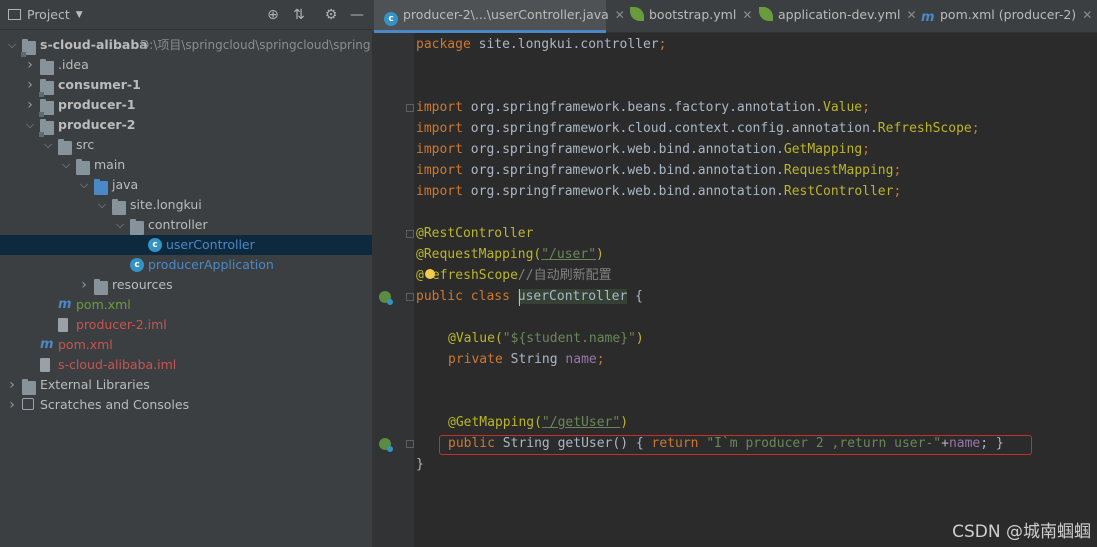  What do you see at coordinates (526, 359) in the screenshot?
I see `code-line-field: private String name;` at bounding box center [526, 359].